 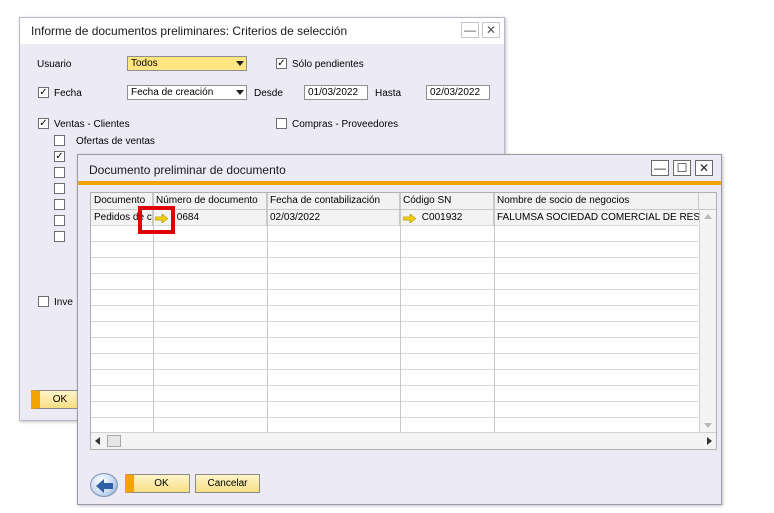 What do you see at coordinates (59, 140) in the screenshot?
I see `ofertas-checkbox` at bounding box center [59, 140].